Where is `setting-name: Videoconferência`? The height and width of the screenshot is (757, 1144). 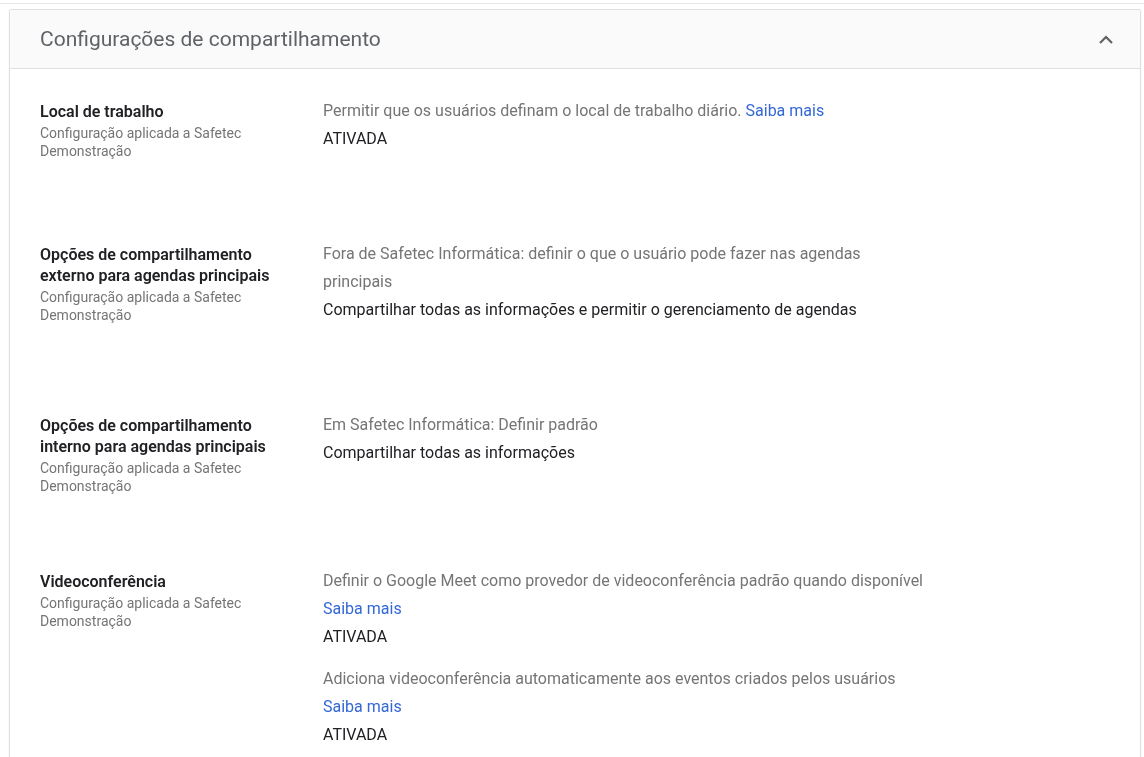 setting-name: Videoconferência is located at coordinates (103, 581).